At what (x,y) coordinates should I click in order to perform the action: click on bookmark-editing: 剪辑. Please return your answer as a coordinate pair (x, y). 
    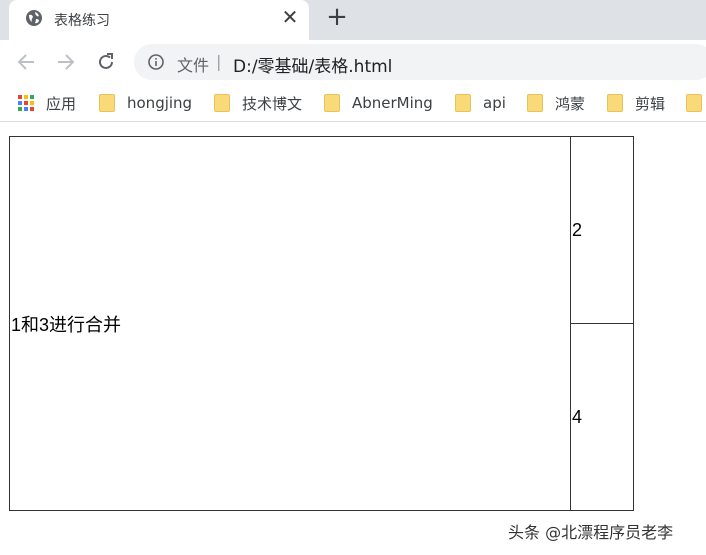
    Looking at the image, I should click on (636, 103).